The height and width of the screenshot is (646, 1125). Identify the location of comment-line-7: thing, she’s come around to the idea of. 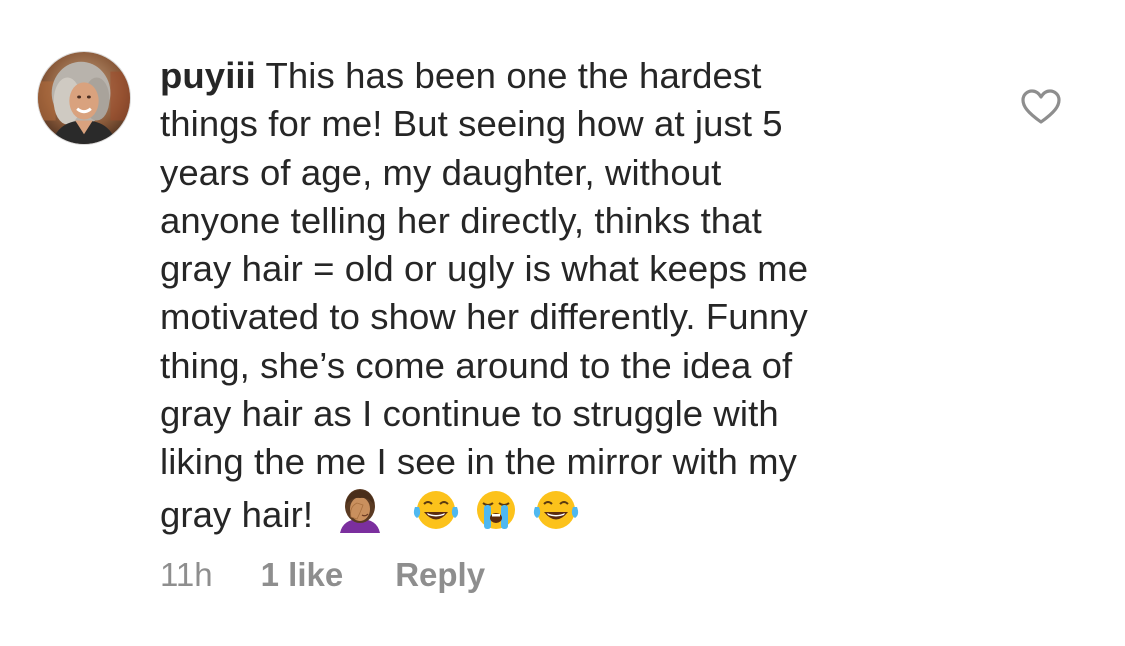
(476, 365).